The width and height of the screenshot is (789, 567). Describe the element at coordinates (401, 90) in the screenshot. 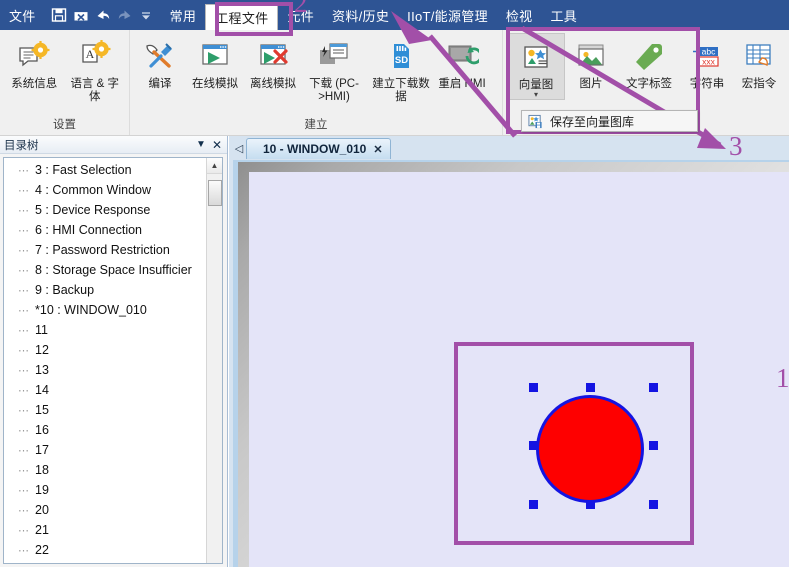

I see `create-download-data-label: 建立下载数据` at that location.